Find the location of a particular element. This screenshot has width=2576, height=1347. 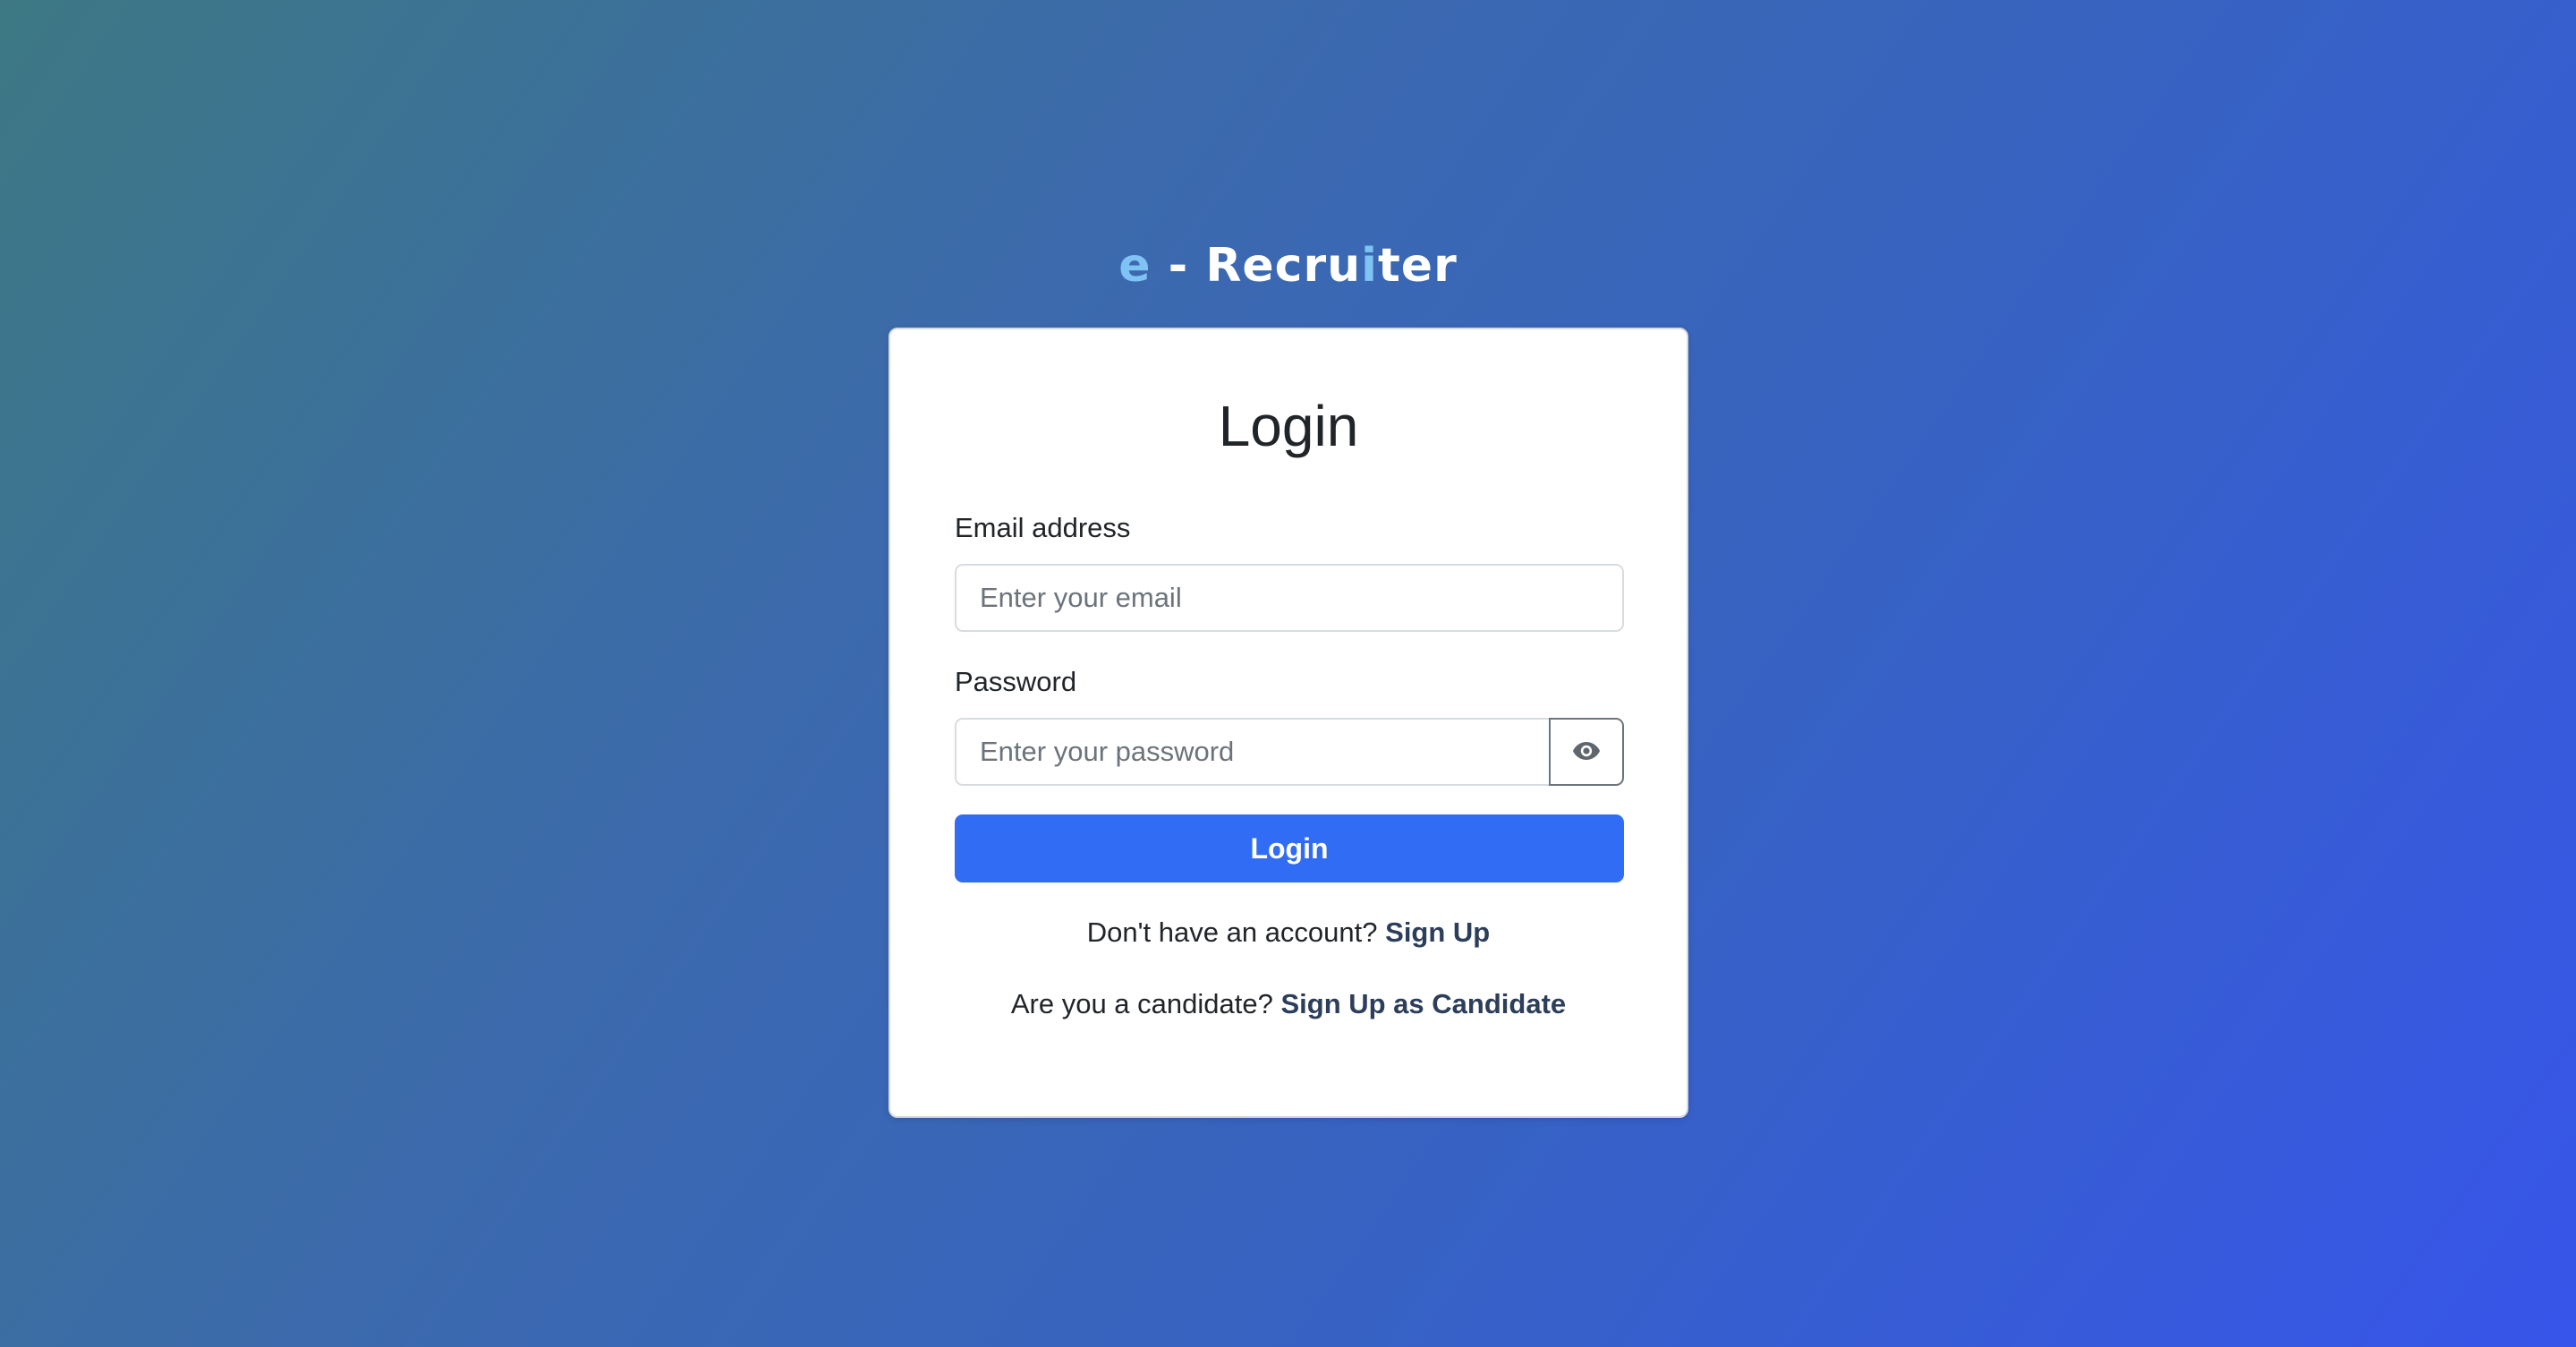

email-input is located at coordinates (1289, 598).